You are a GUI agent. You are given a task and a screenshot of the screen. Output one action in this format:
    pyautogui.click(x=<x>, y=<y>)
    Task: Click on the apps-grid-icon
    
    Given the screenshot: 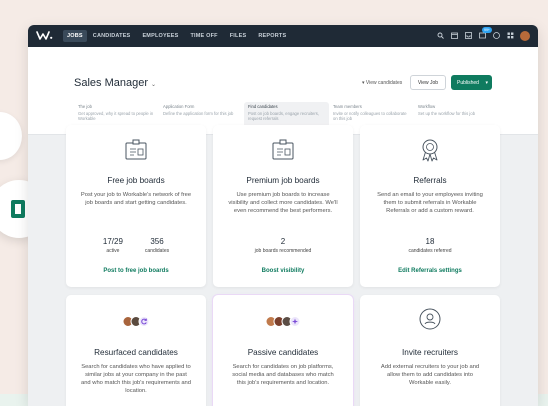 What is the action you would take?
    pyautogui.click(x=510, y=36)
    